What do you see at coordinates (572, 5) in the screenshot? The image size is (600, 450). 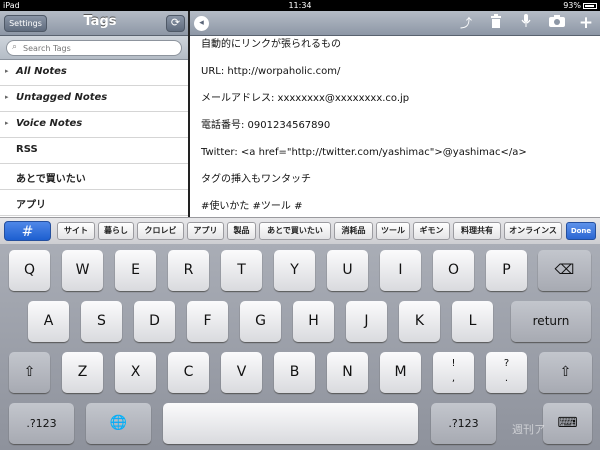 I see `battery-percent: 93%` at bounding box center [572, 5].